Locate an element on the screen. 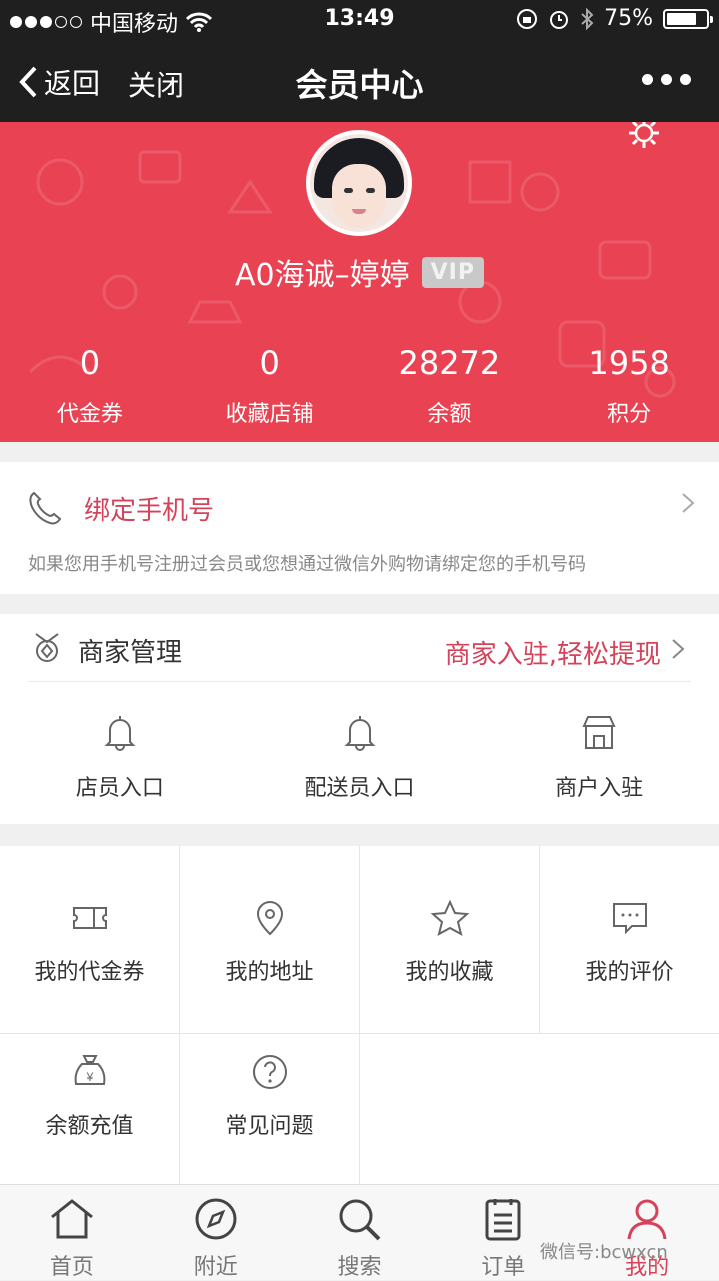 The image size is (719, 1281). username-row: A0海诚–婷婷 VIP is located at coordinates (359, 272).